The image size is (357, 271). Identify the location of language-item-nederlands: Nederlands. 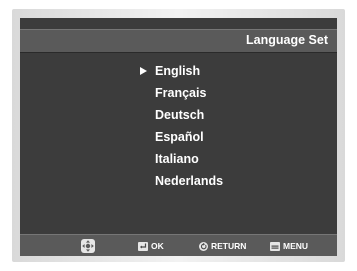
(181, 181).